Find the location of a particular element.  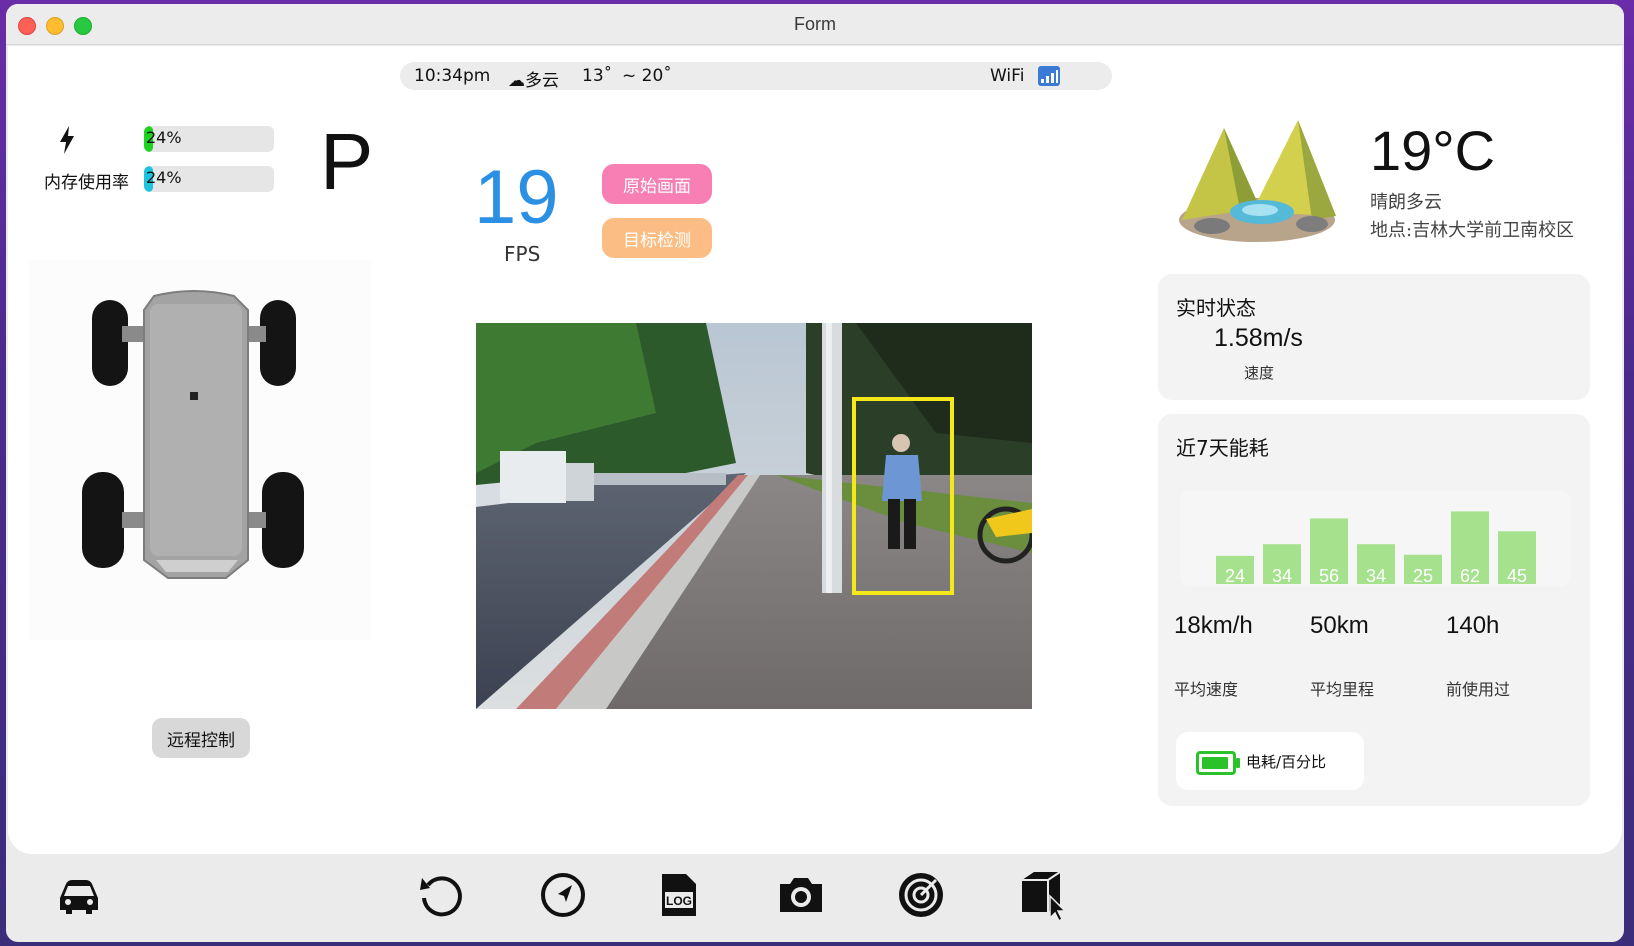

original-view-button: 原始画面 is located at coordinates (657, 184).